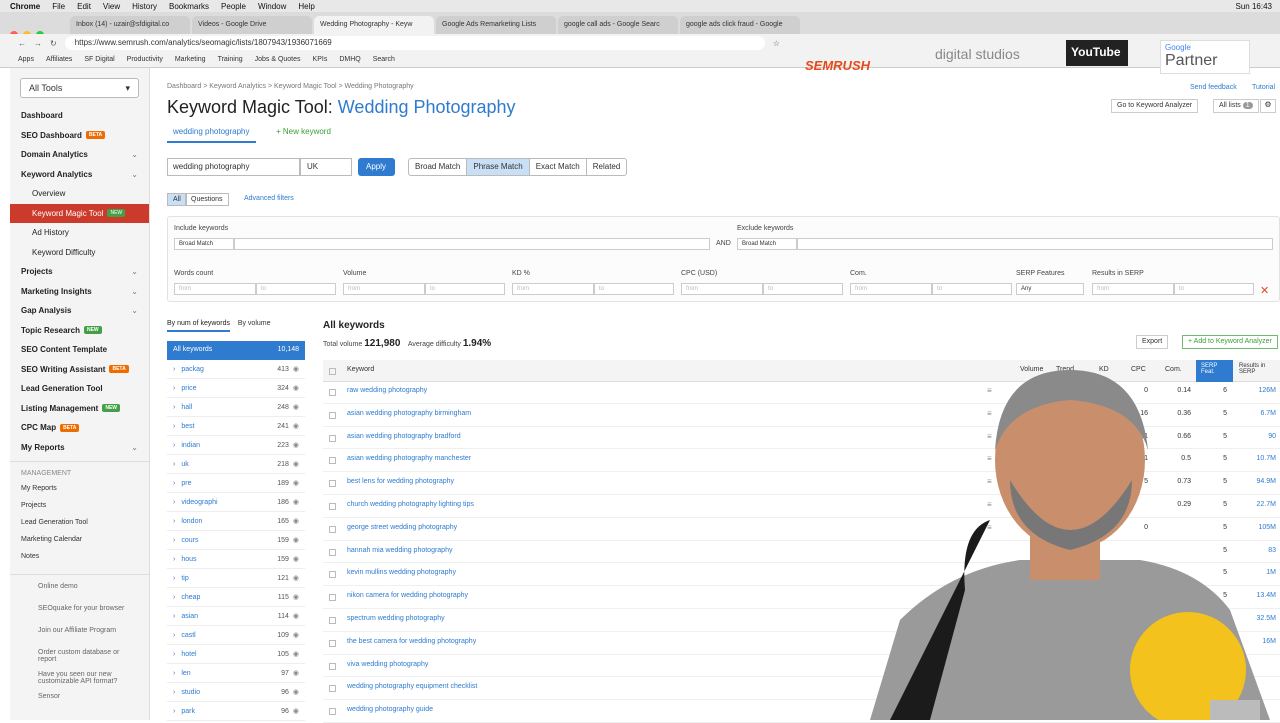  What do you see at coordinates (1230, 342) in the screenshot?
I see `add-to-analyzer-button: + Add to Keyword Analyzer` at bounding box center [1230, 342].